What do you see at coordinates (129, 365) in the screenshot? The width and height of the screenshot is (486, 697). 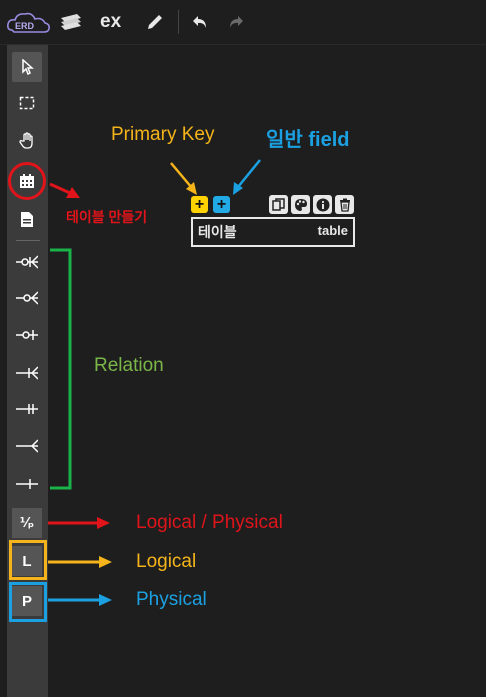 I see `relation-annotation: Relation` at bounding box center [129, 365].